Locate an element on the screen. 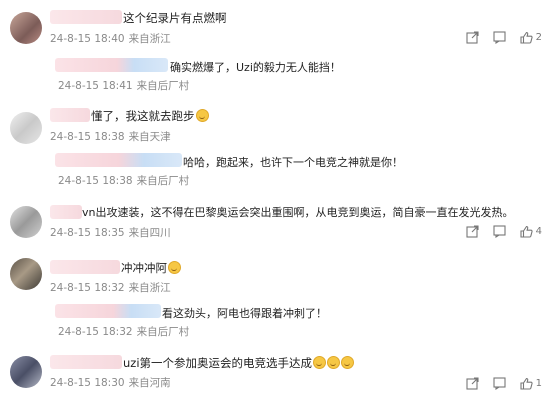  comment-date: 24-8-15 18:30 is located at coordinates (87, 383).